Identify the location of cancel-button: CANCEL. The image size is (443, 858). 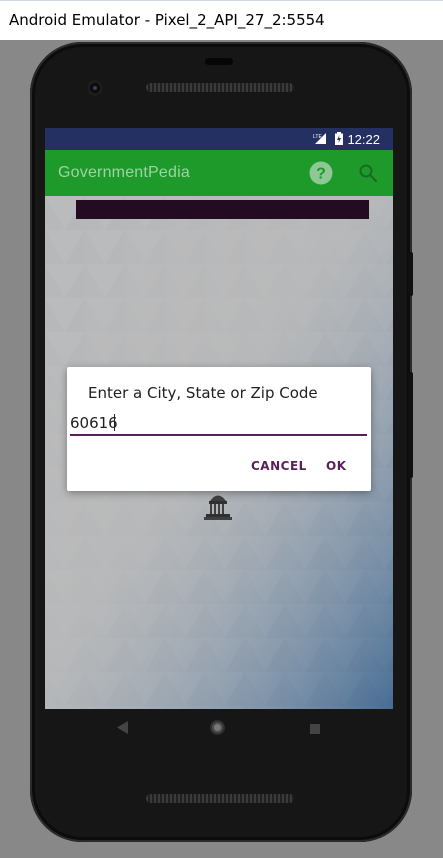
(279, 466).